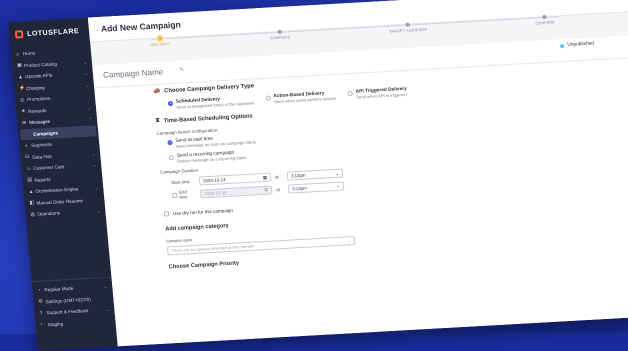  I want to click on end-time-checkbox, so click(175, 195).